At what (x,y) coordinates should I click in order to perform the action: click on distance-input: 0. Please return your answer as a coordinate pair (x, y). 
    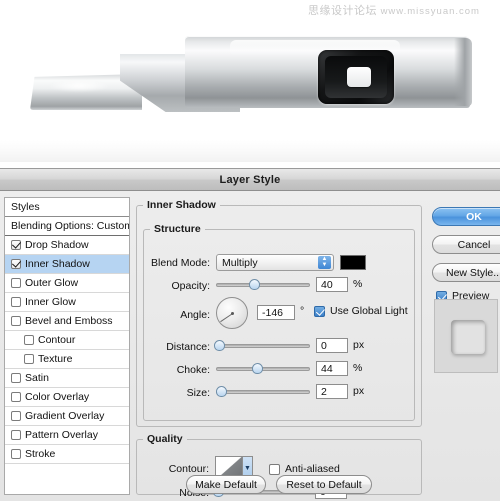
    Looking at the image, I should click on (332, 345).